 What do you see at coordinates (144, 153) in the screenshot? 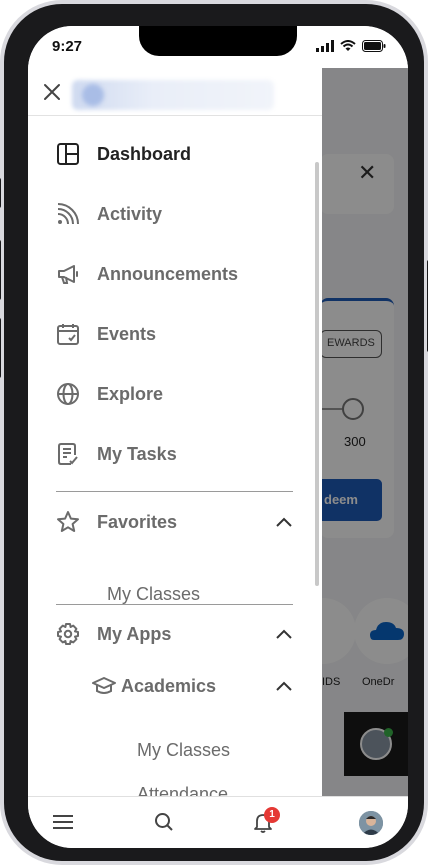
I see `nav-label-dashboard: Dashboard` at bounding box center [144, 153].